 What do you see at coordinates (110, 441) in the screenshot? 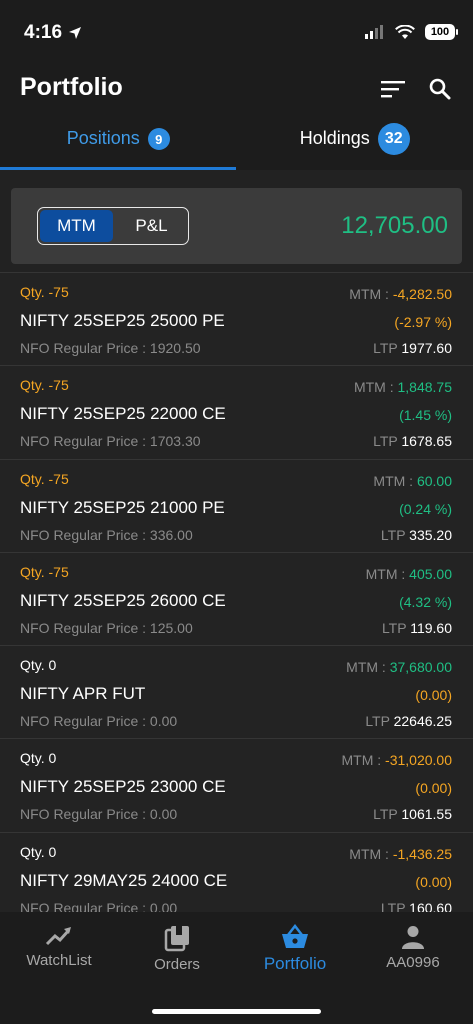
I see `position-meta: NFO Regular Price : 1703.30` at bounding box center [110, 441].